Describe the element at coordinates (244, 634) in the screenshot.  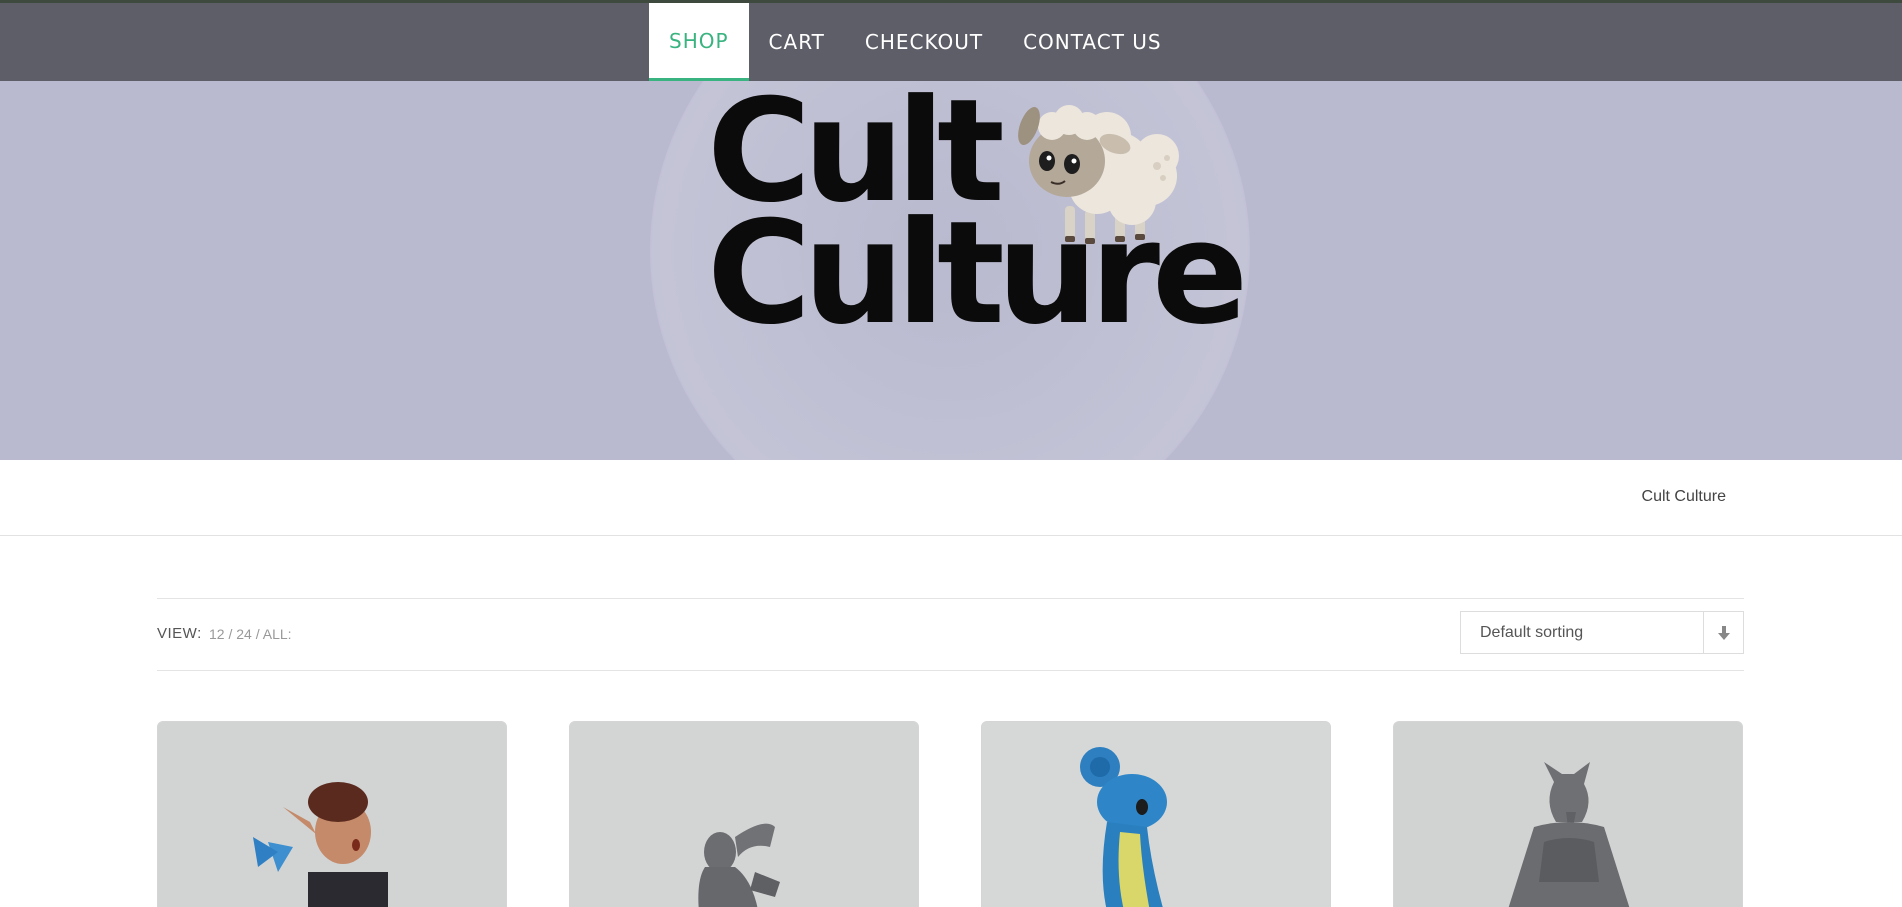
I see `view-option-24: 24` at that location.